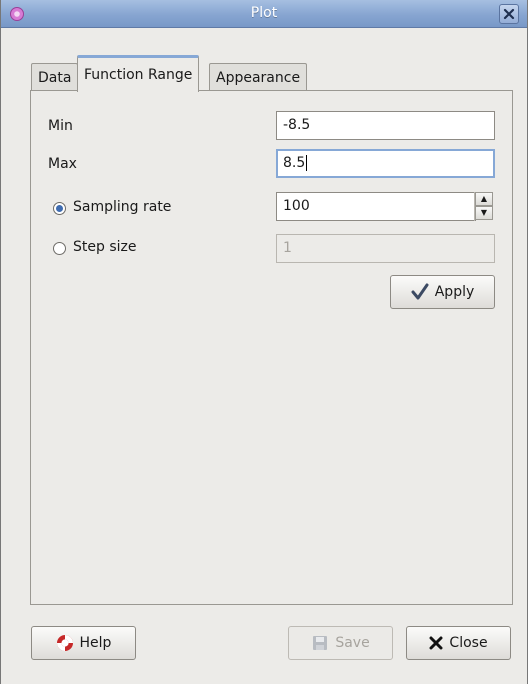  What do you see at coordinates (55, 77) in the screenshot?
I see `tab-data: Data` at bounding box center [55, 77].